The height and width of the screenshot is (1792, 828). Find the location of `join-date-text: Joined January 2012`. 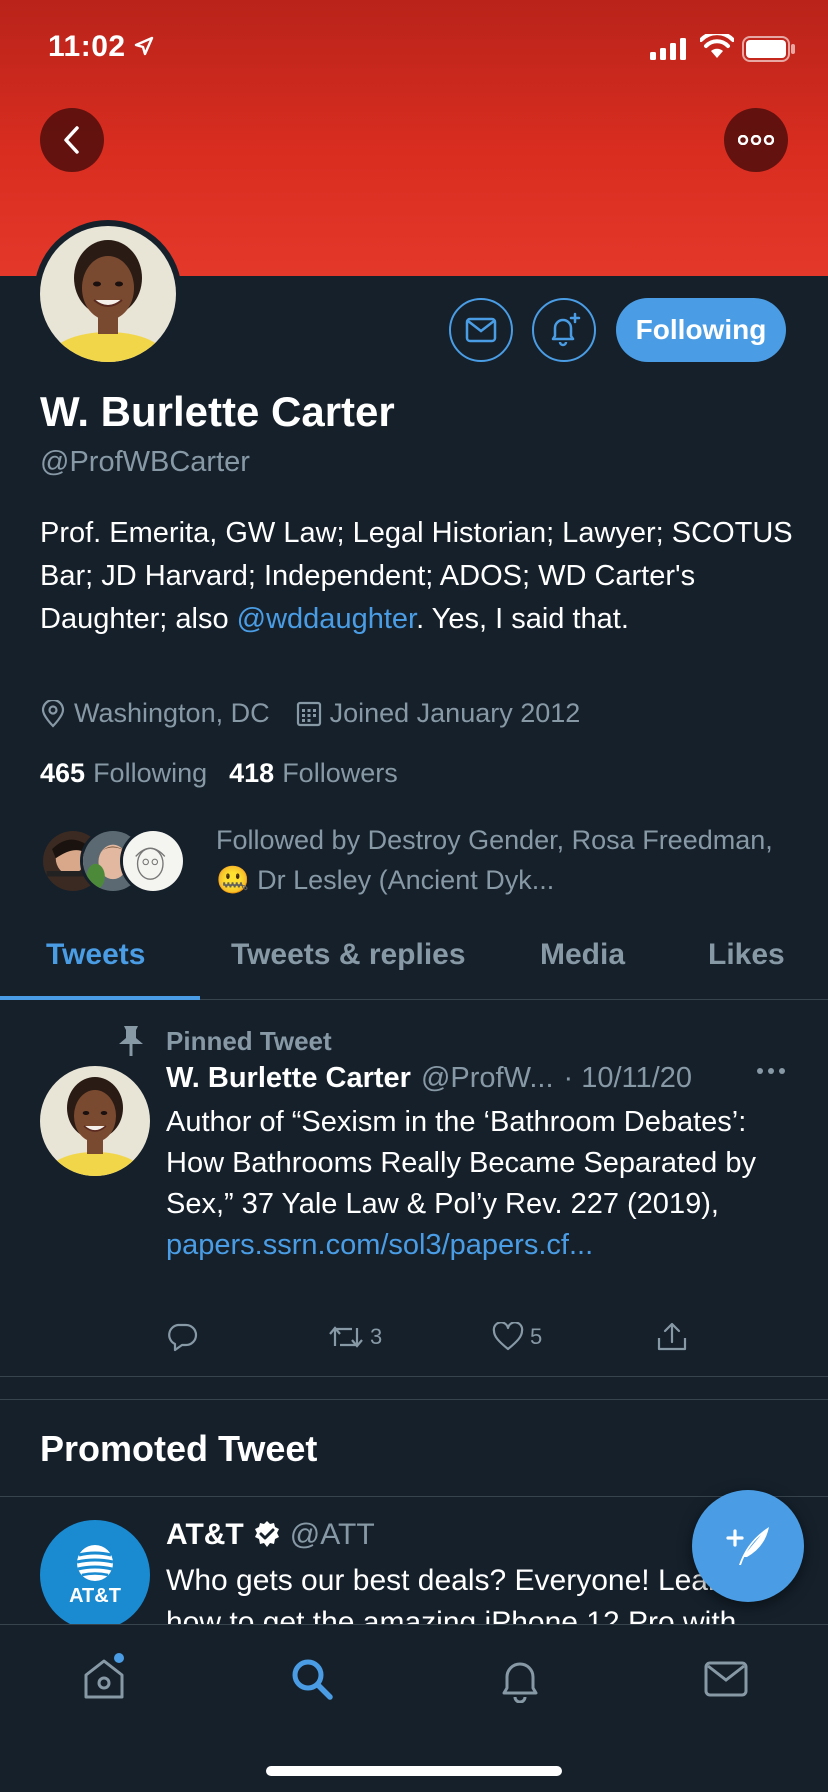

join-date-text: Joined January 2012 is located at coordinates (455, 713).